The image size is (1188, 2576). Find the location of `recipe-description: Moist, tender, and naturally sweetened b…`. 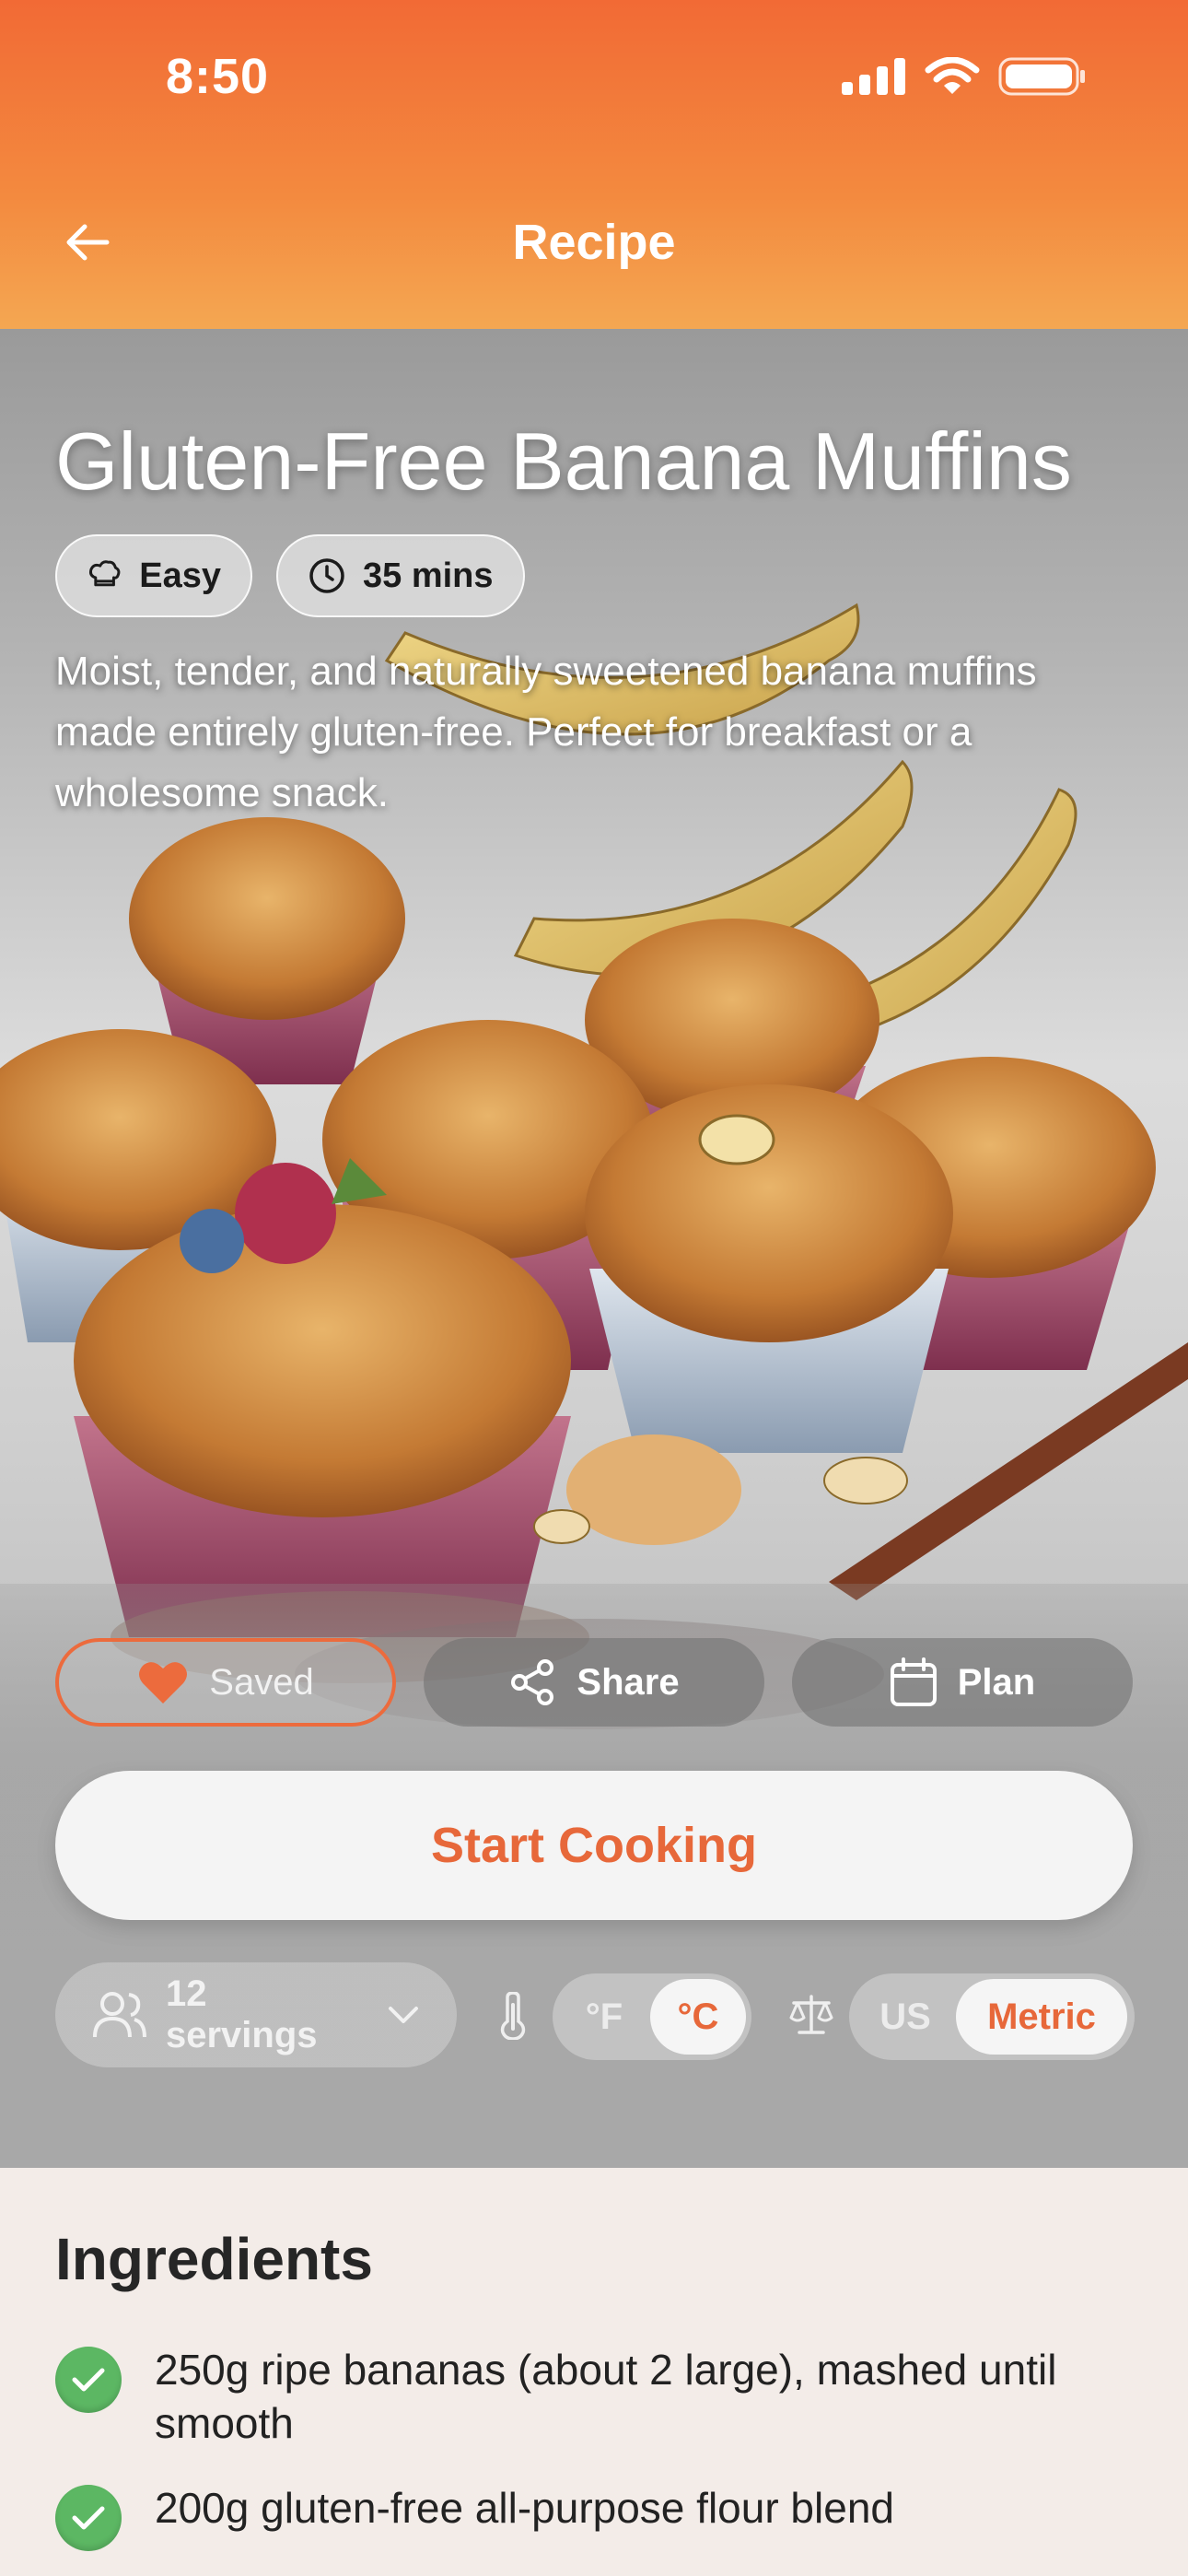

recipe-description: Moist, tender, and naturally sweetened b… is located at coordinates (546, 732).